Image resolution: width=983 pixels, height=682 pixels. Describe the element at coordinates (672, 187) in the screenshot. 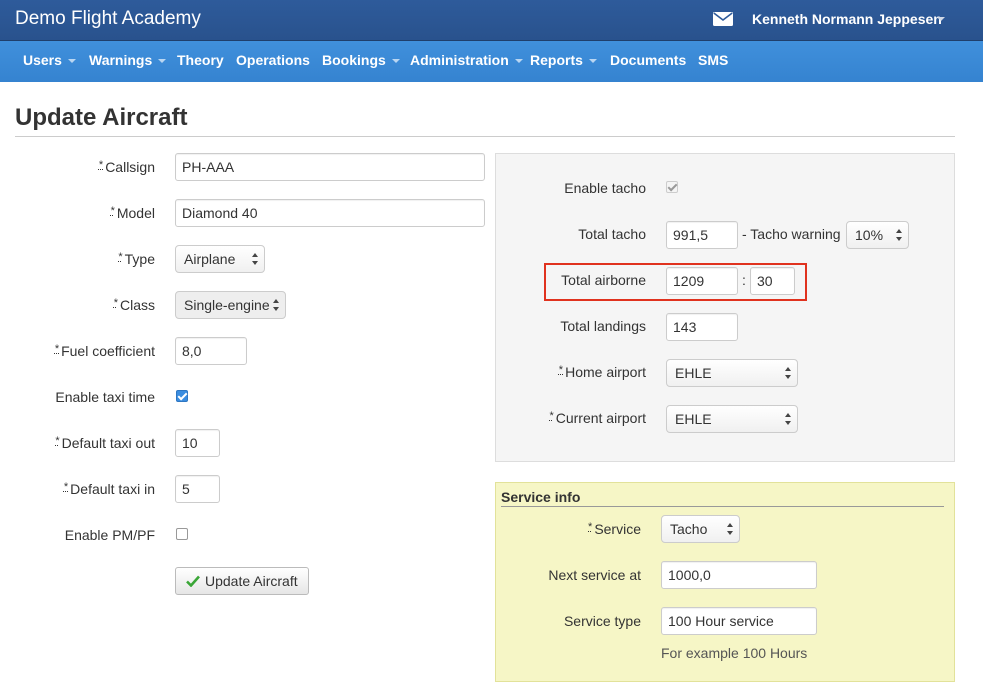

I see `enable-tacho-checkbox` at that location.